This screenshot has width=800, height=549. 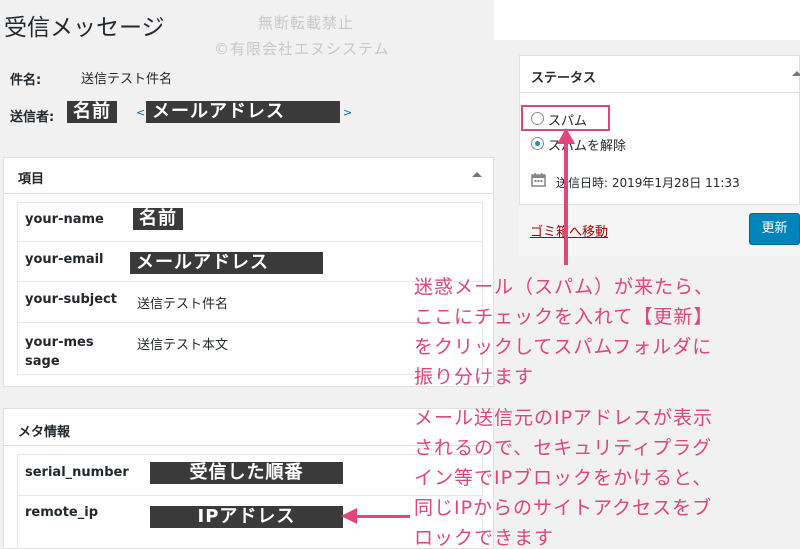 I want to click on ip-note-line: ロックできます, so click(x=484, y=538).